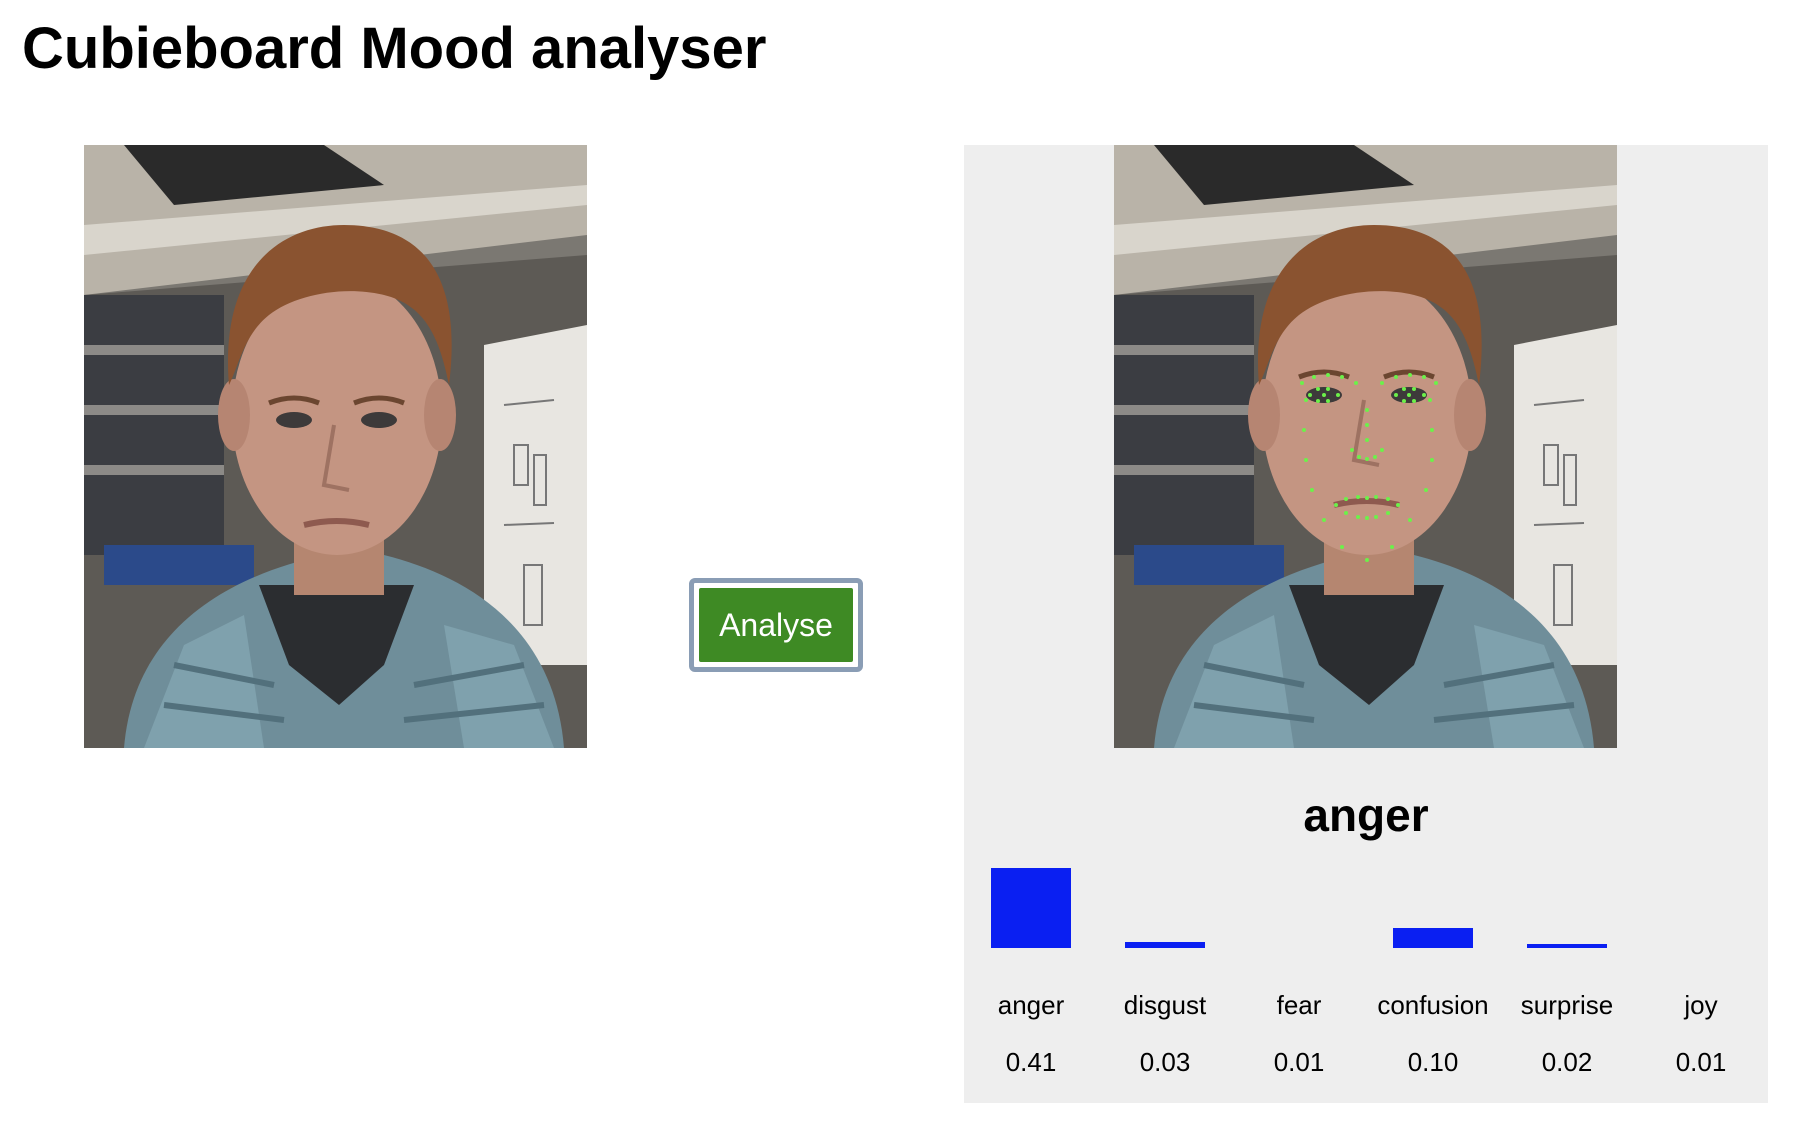  I want to click on score-label: joy, so click(1701, 1005).